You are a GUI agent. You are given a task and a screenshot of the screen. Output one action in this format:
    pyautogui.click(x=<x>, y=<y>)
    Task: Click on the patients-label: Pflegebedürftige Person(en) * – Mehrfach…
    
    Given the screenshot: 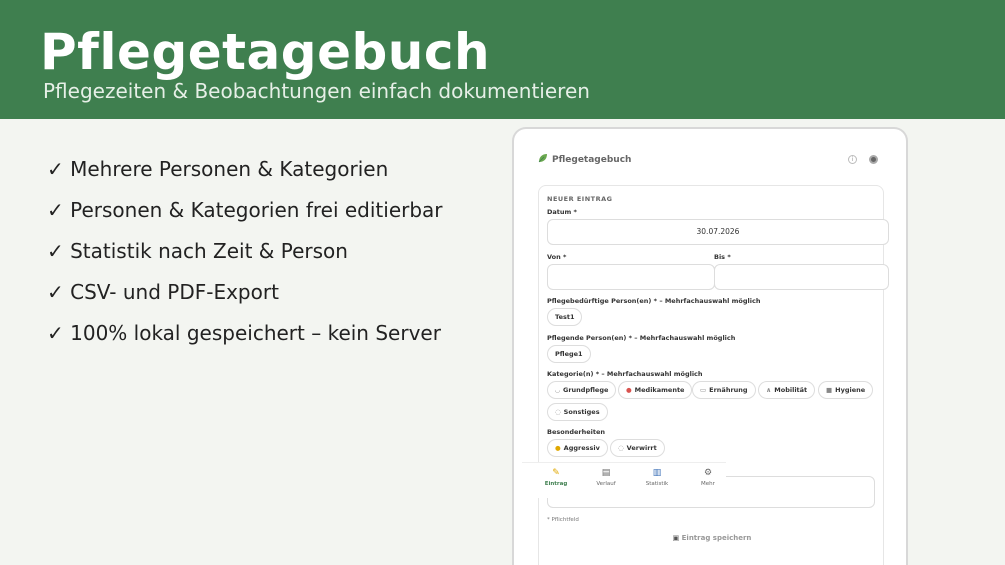 What is the action you would take?
    pyautogui.click(x=654, y=301)
    